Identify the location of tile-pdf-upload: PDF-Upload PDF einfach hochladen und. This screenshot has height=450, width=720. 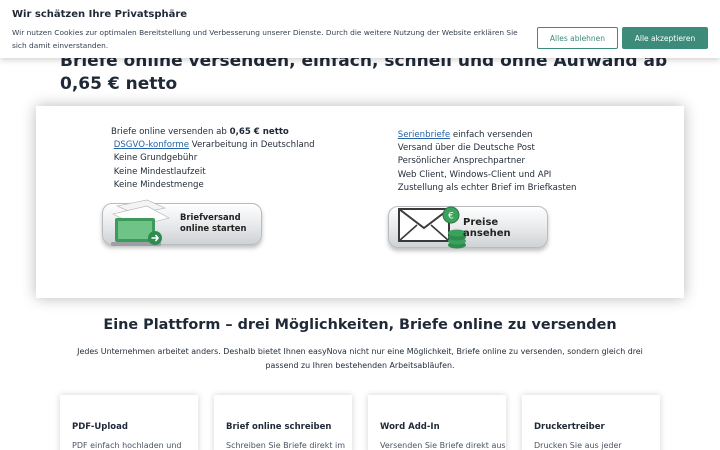
(129, 422).